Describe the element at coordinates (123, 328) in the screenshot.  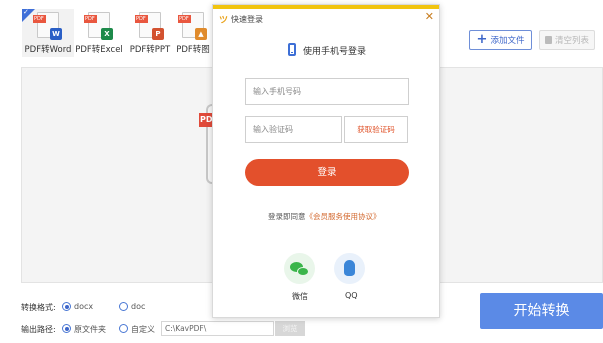
I see `output-radio-custom` at that location.